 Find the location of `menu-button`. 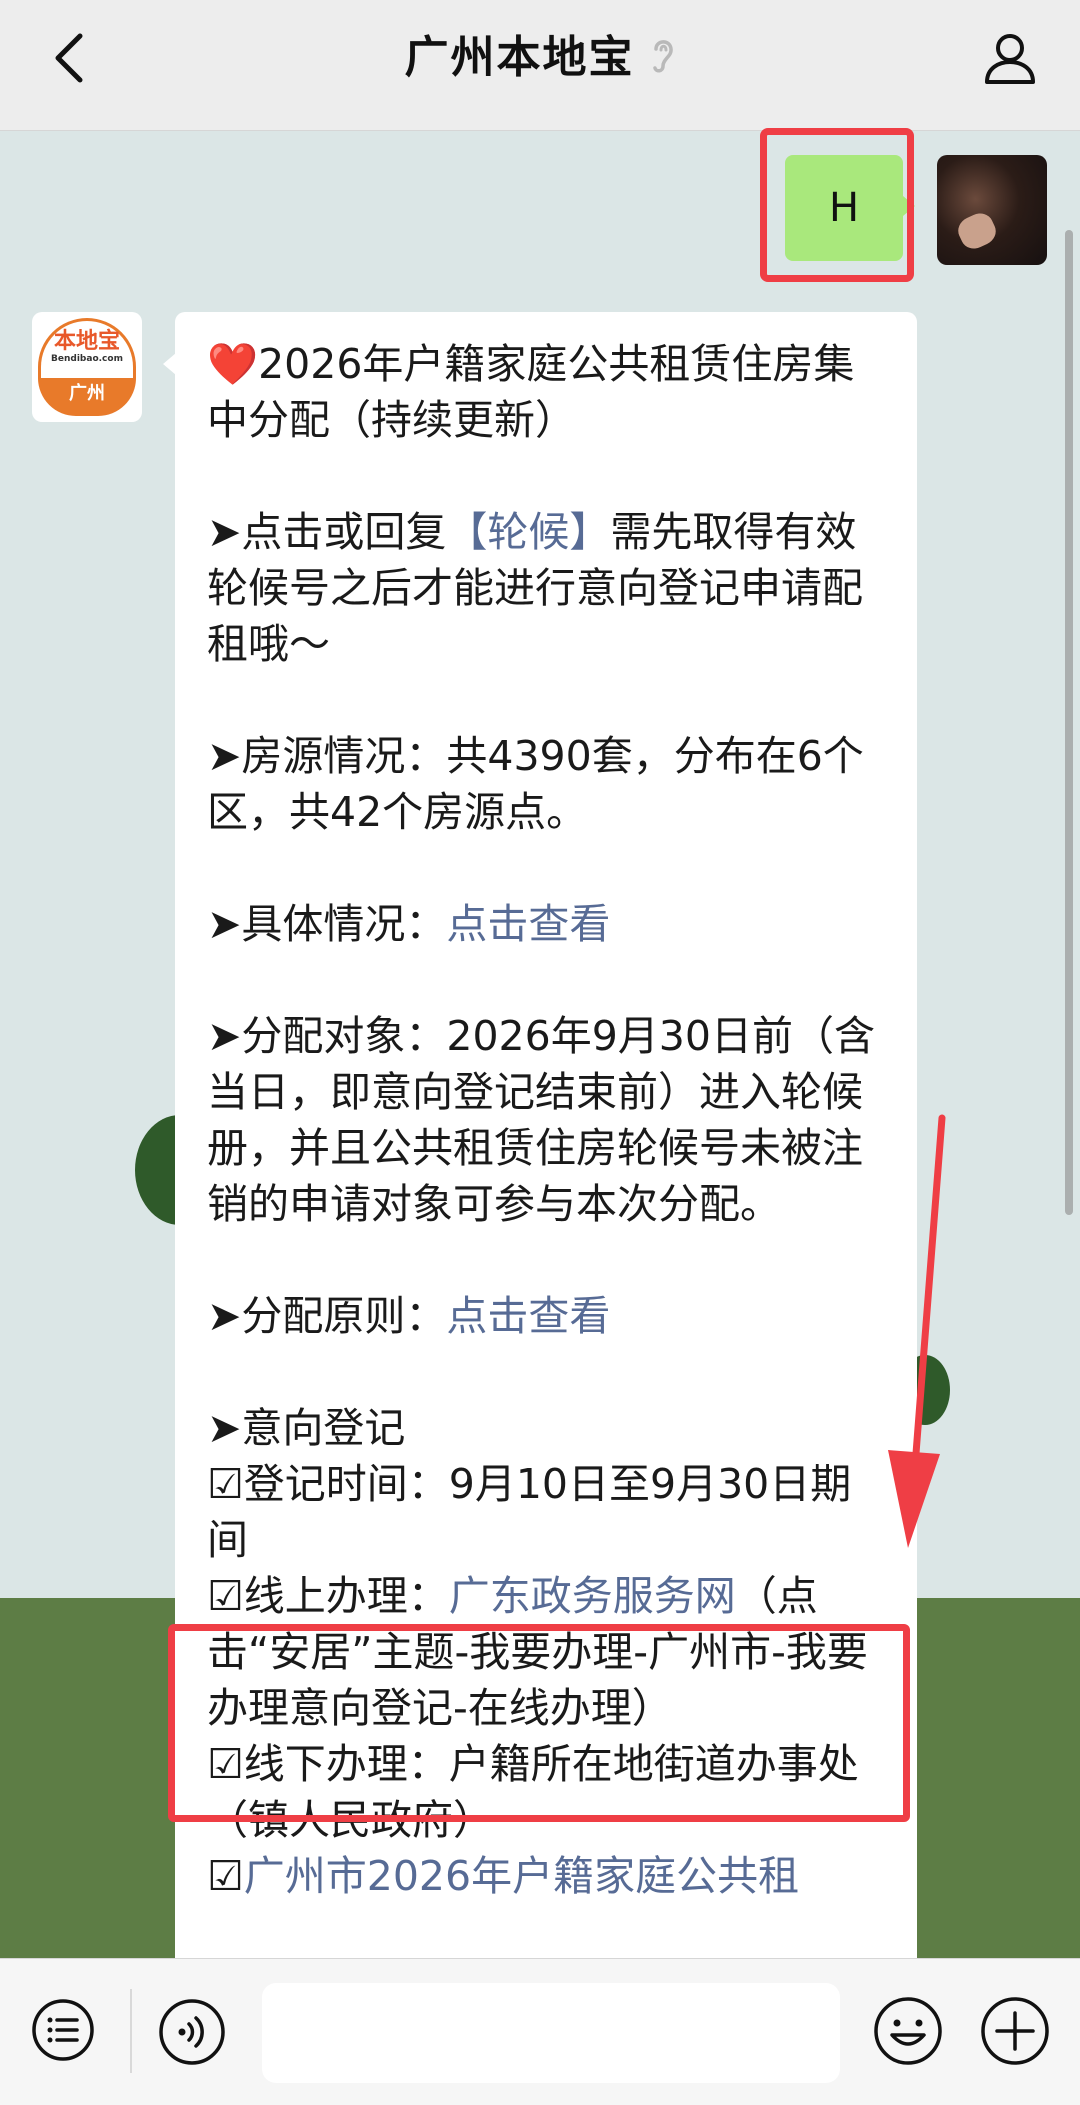

menu-button is located at coordinates (63, 2030).